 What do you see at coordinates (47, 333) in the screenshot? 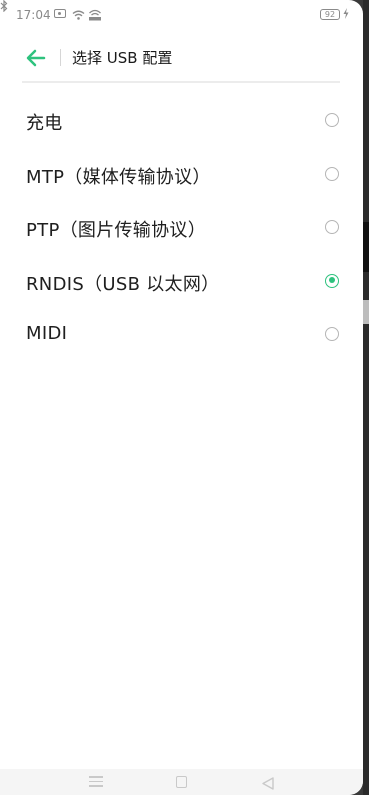
I see `option-label: MIDI` at bounding box center [47, 333].